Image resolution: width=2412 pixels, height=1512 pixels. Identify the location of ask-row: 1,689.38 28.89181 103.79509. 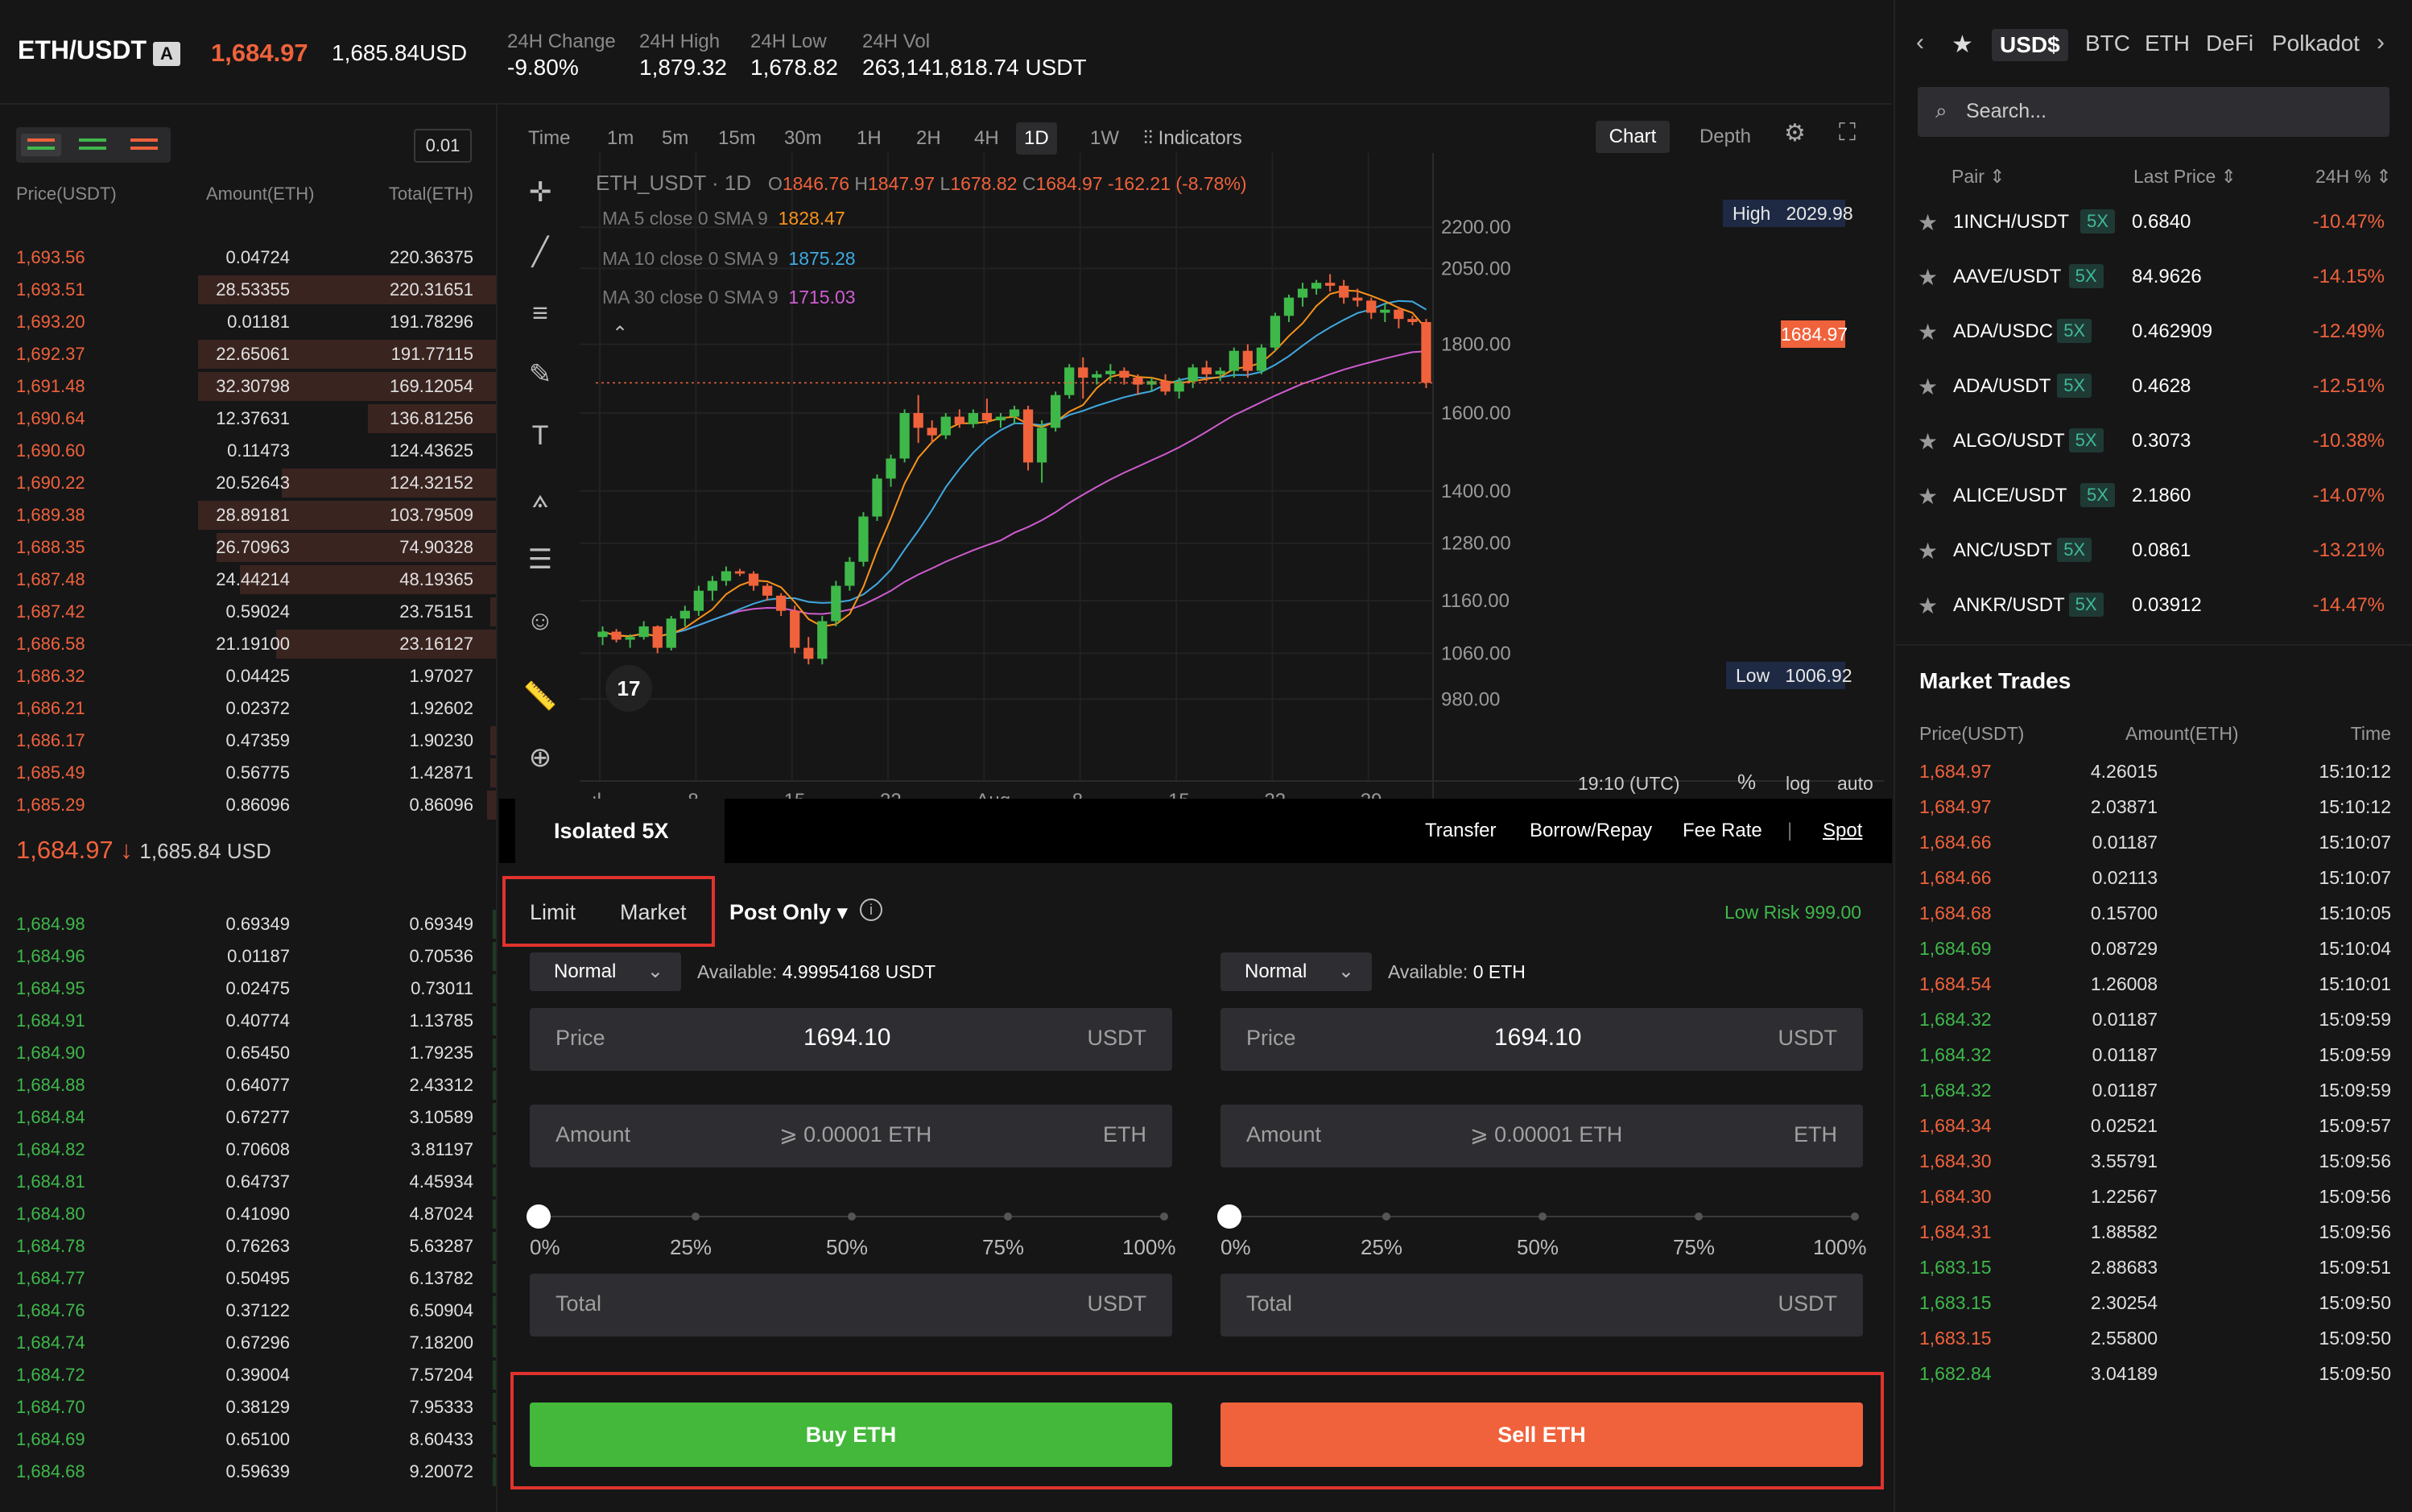
(248, 515).